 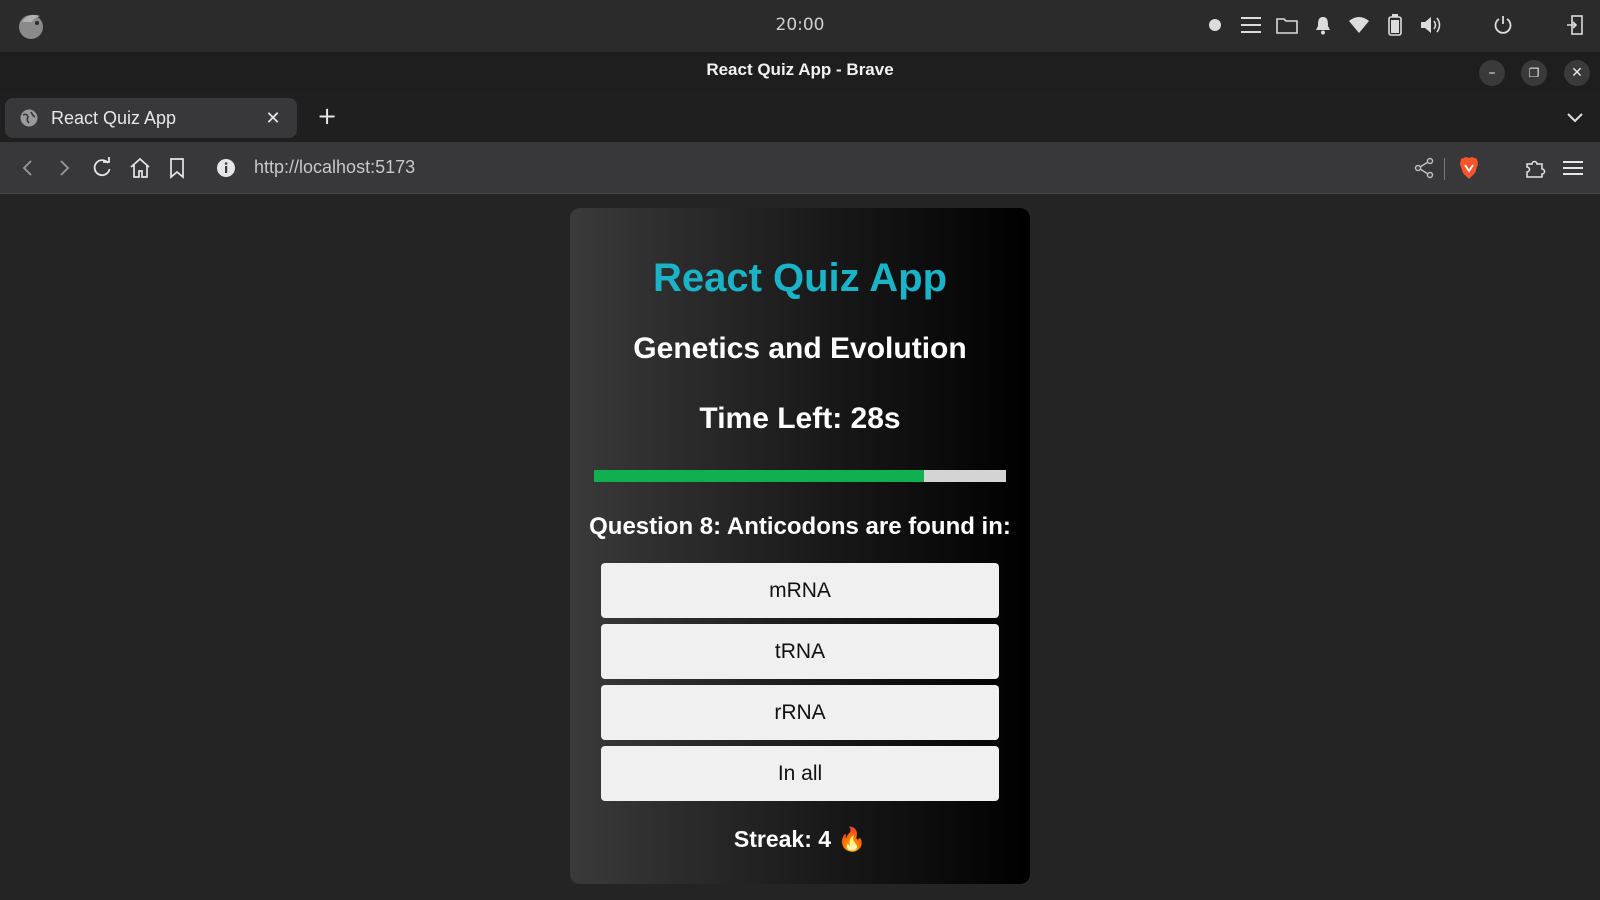 I want to click on menu-lines-icon, so click(x=1251, y=25).